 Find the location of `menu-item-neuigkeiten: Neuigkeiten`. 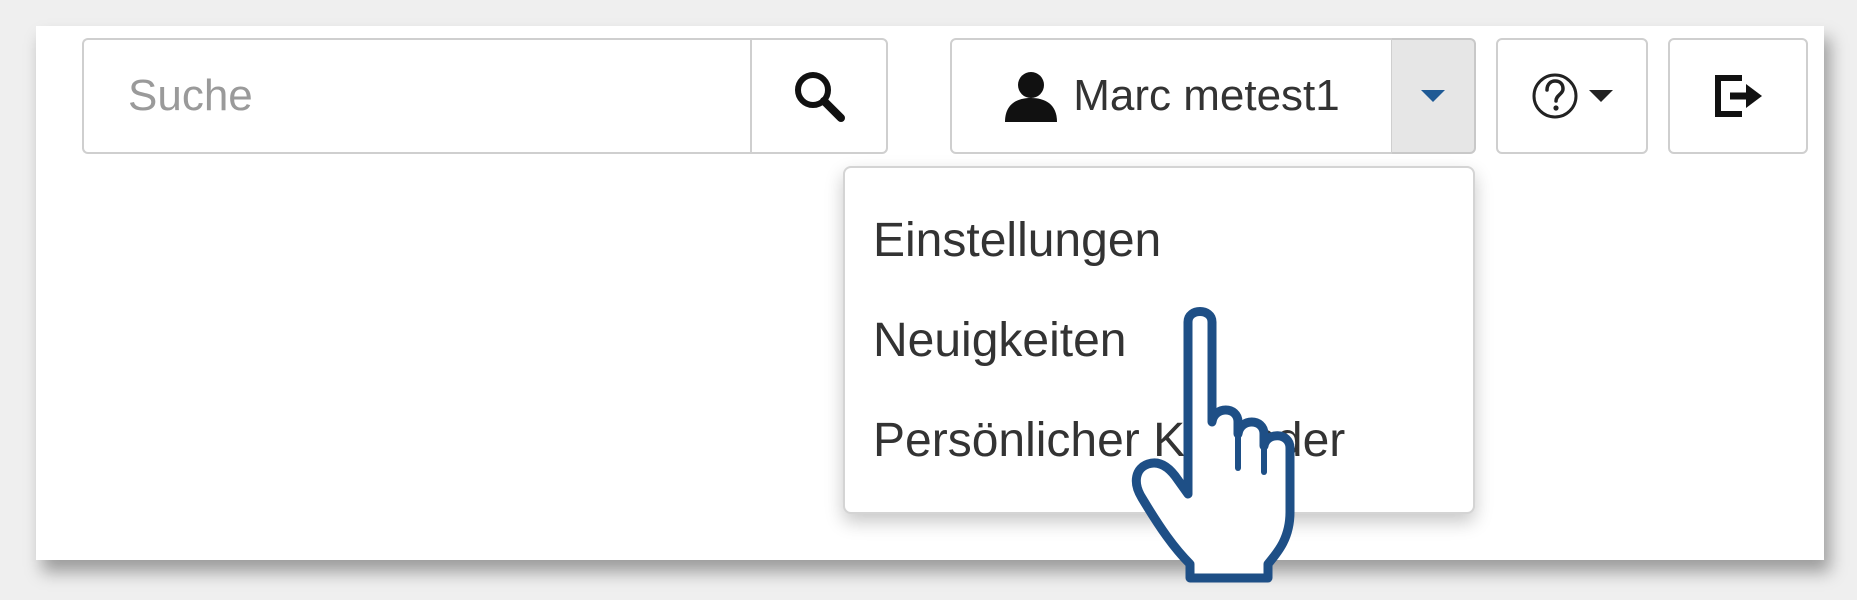

menu-item-neuigkeiten: Neuigkeiten is located at coordinates (1159, 340).